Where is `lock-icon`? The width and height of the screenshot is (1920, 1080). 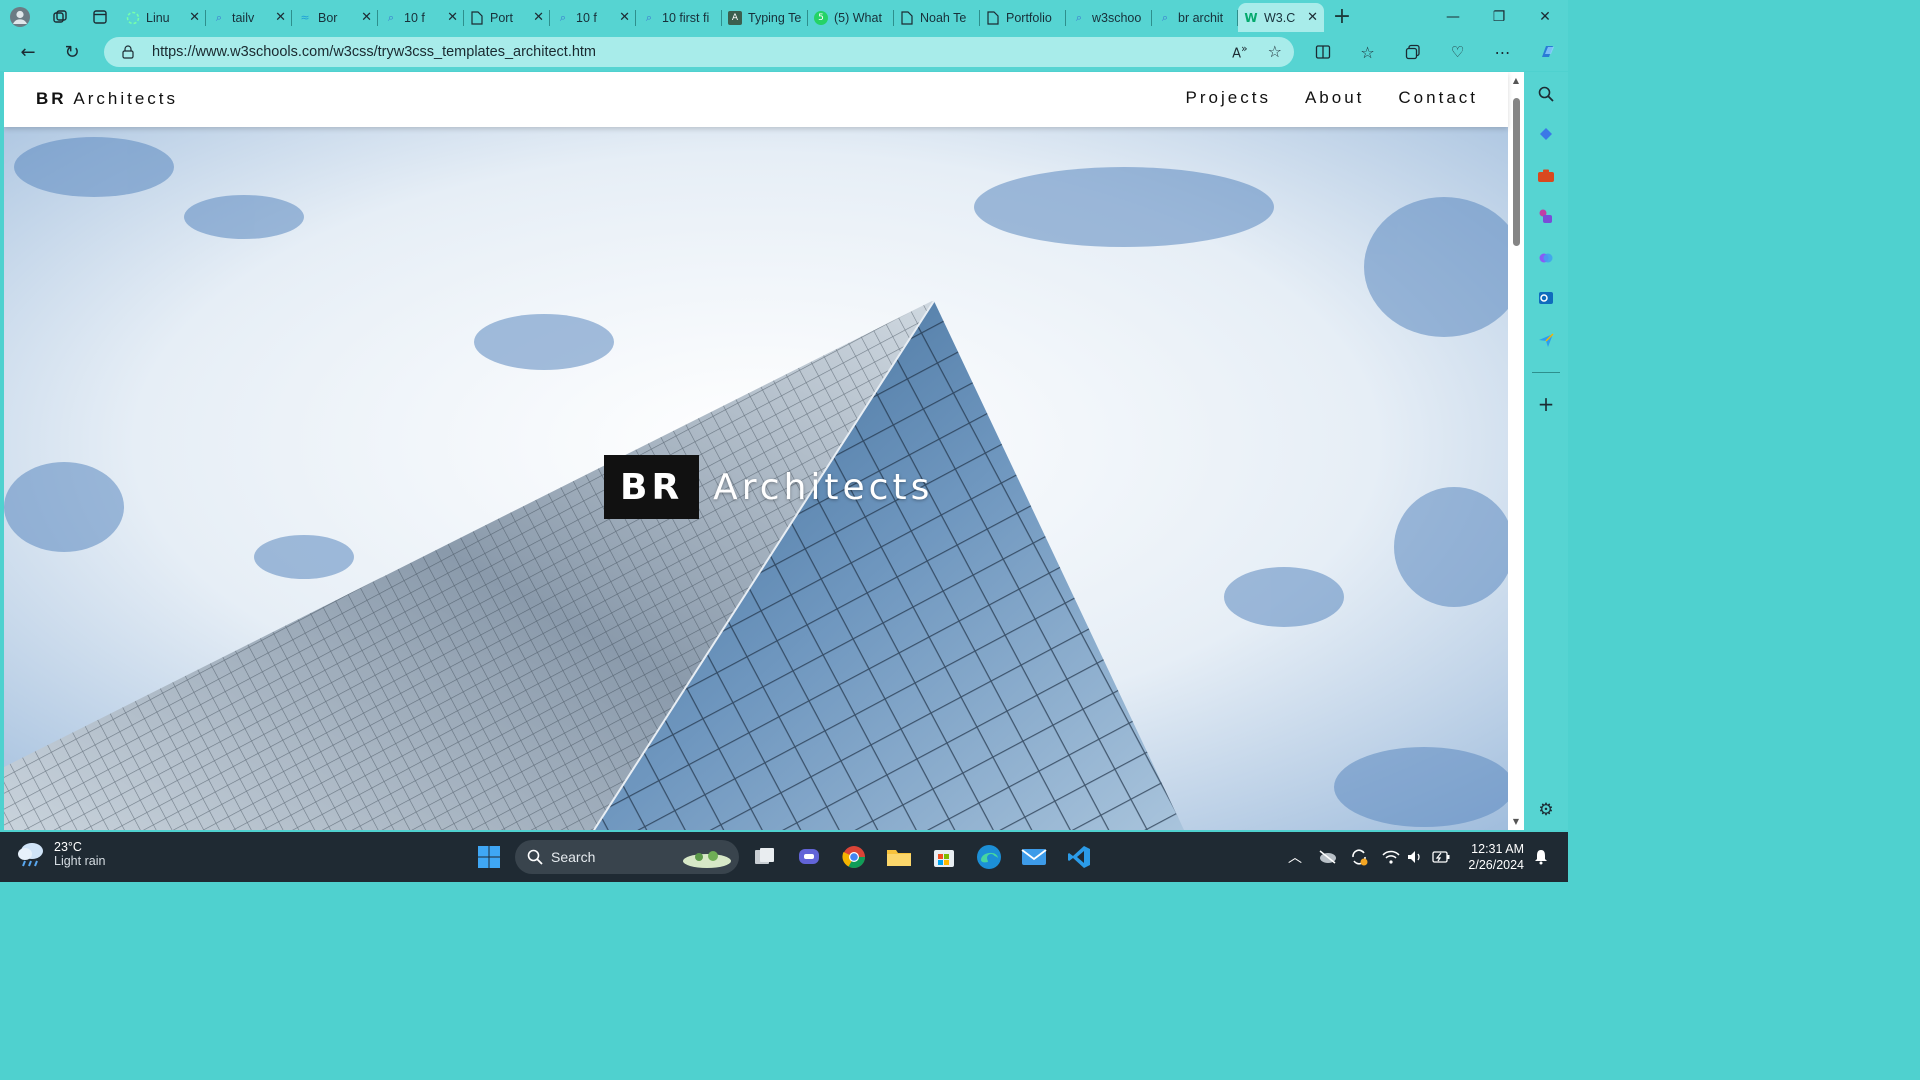 lock-icon is located at coordinates (128, 52).